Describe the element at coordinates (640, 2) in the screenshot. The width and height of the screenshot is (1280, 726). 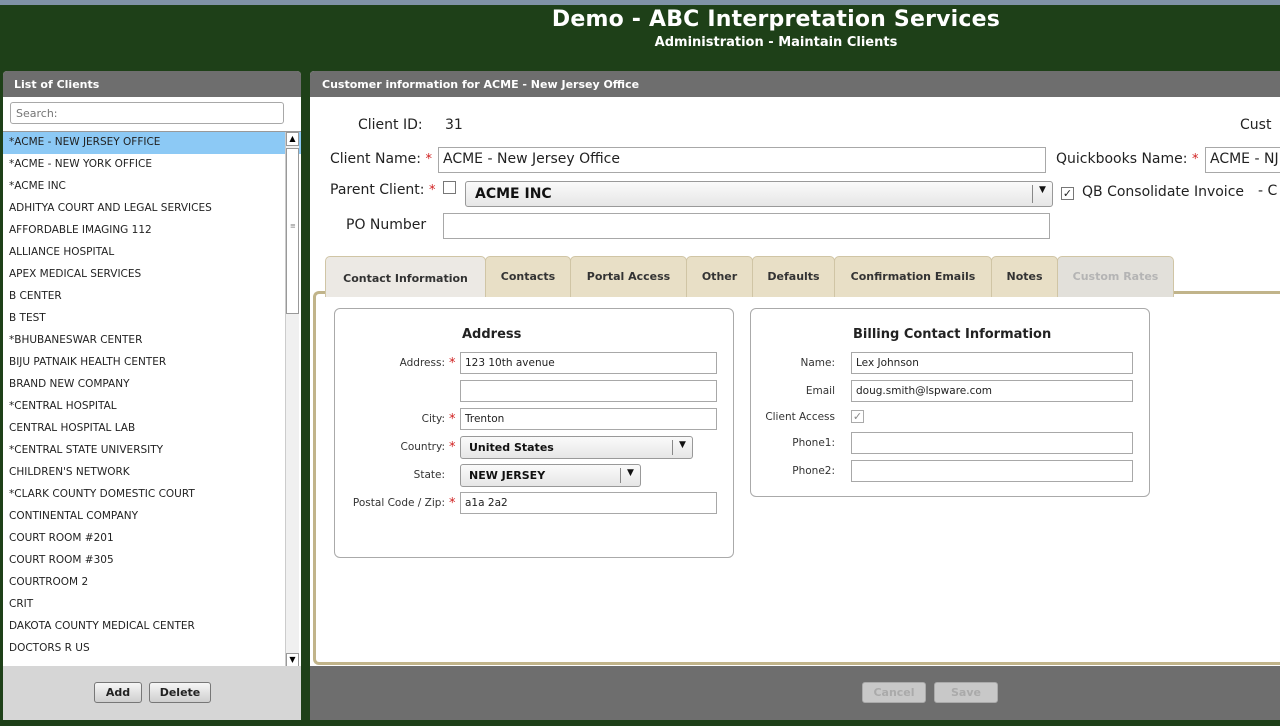
I see `window-top-bar` at that location.